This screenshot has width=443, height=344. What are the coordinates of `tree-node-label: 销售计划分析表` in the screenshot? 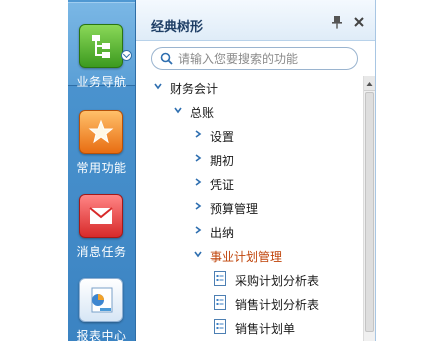 It's located at (277, 305).